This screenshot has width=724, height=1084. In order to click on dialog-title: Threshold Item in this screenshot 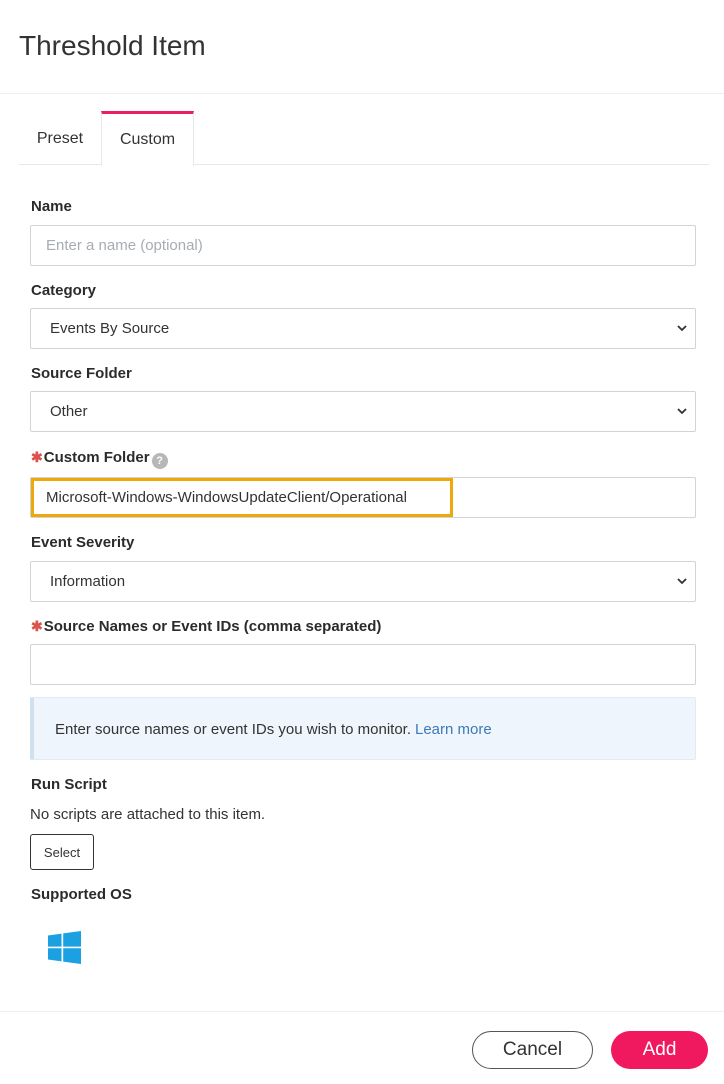, I will do `click(112, 45)`.